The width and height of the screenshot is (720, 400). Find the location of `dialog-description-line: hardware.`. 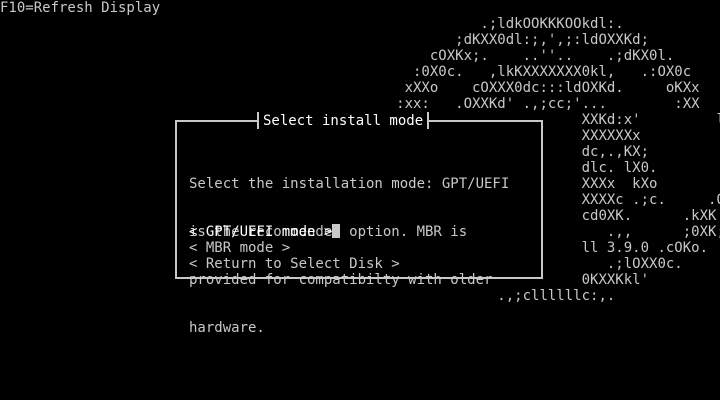

dialog-description-line: hardware. is located at coordinates (227, 328).